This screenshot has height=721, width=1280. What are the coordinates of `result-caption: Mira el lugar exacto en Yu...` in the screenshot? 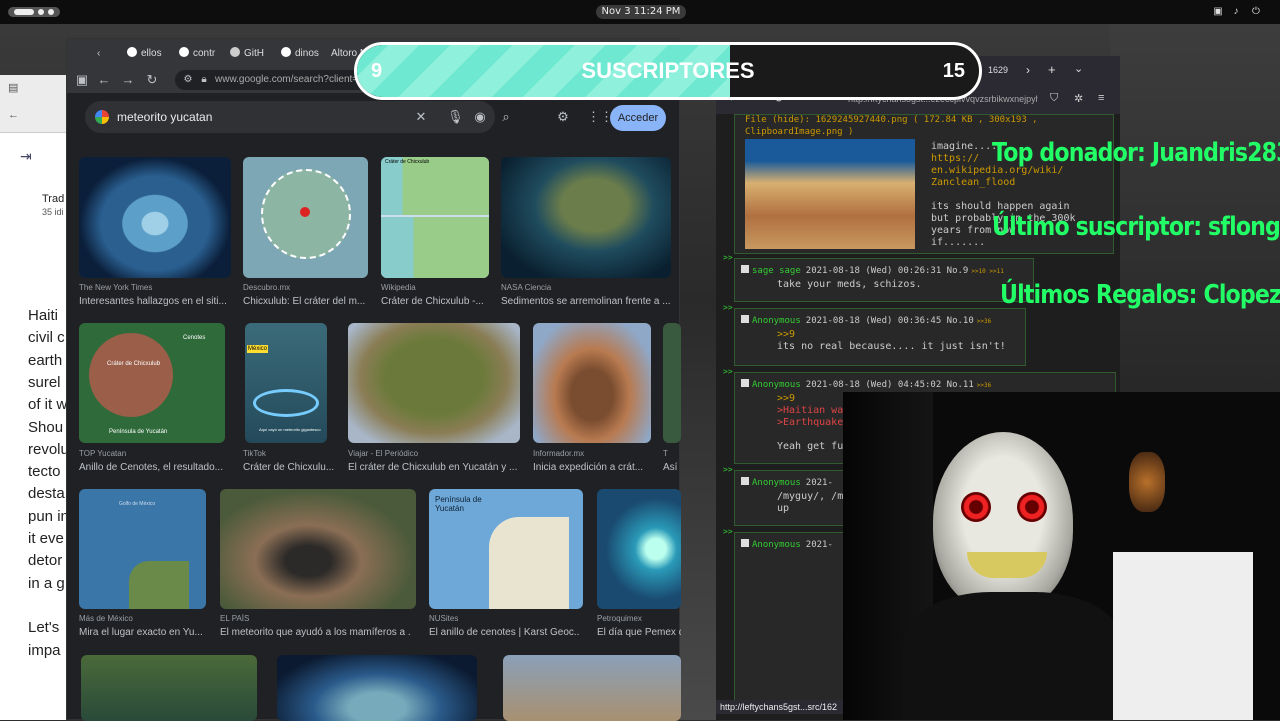 It's located at (154, 632).